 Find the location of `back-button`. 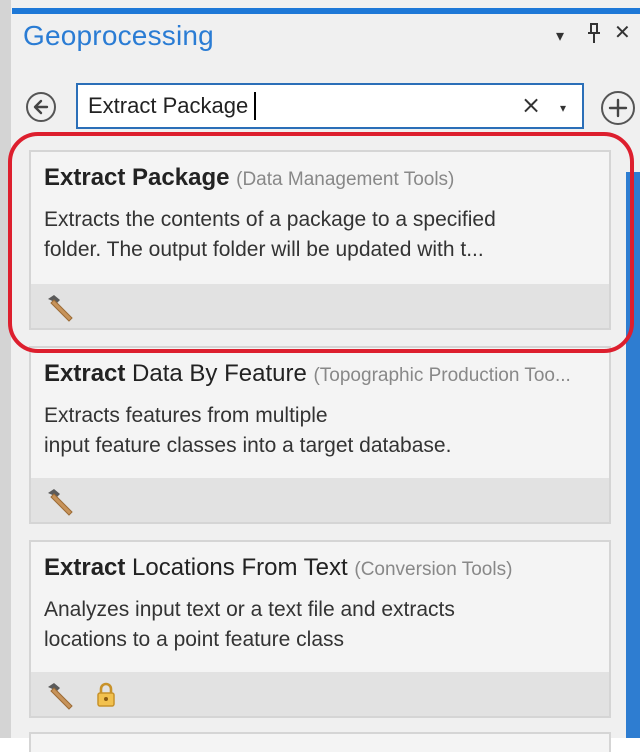

back-button is located at coordinates (41, 107).